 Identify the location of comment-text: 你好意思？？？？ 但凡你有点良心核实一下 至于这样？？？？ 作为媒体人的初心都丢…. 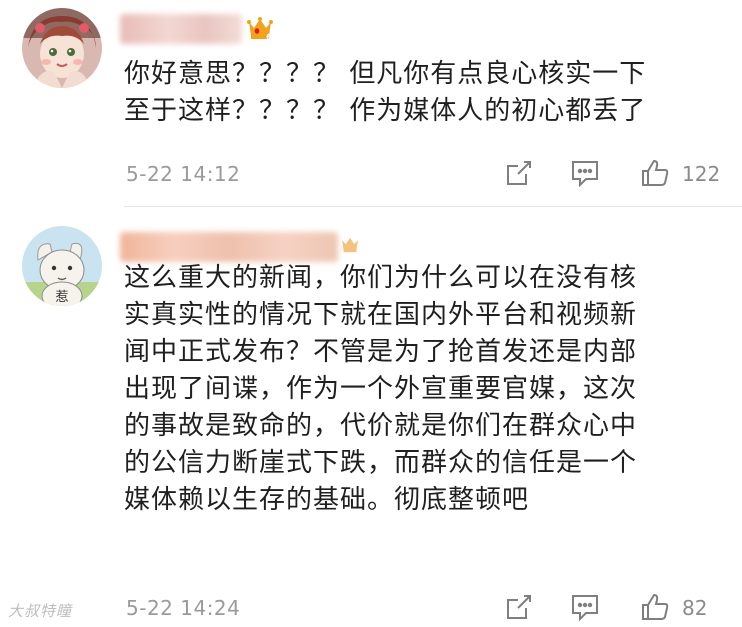
(385, 92).